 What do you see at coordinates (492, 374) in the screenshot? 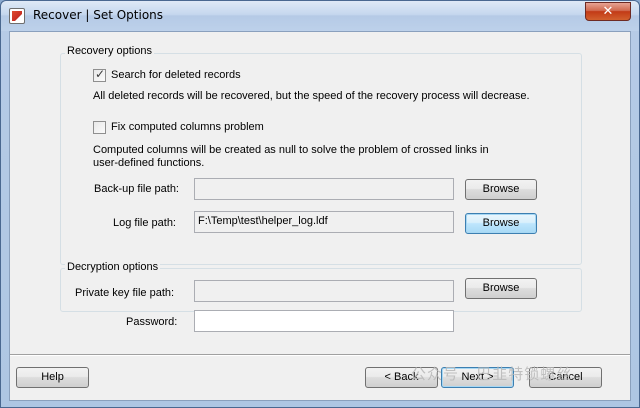
I see `watermark-text: 公众号 · 巴韭特锁螺丝` at bounding box center [492, 374].